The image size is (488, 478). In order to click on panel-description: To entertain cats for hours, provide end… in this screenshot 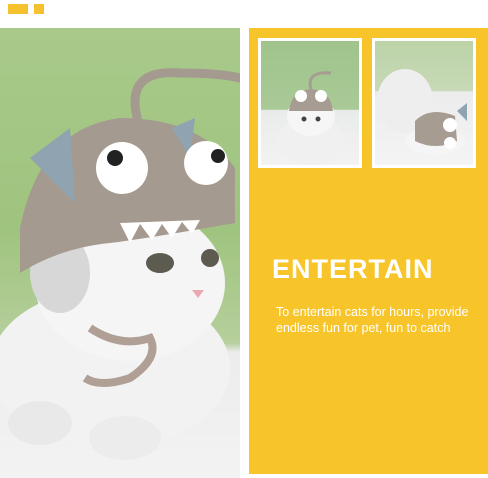, I will do `click(372, 320)`.